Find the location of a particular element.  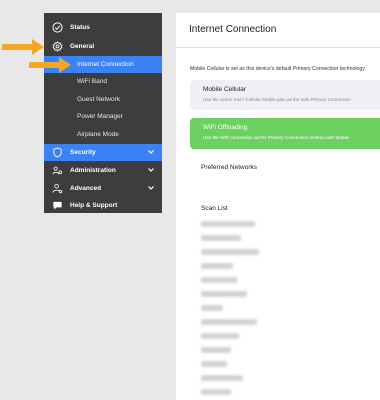

sidebar-item-label: Guest Network is located at coordinates (98, 99).